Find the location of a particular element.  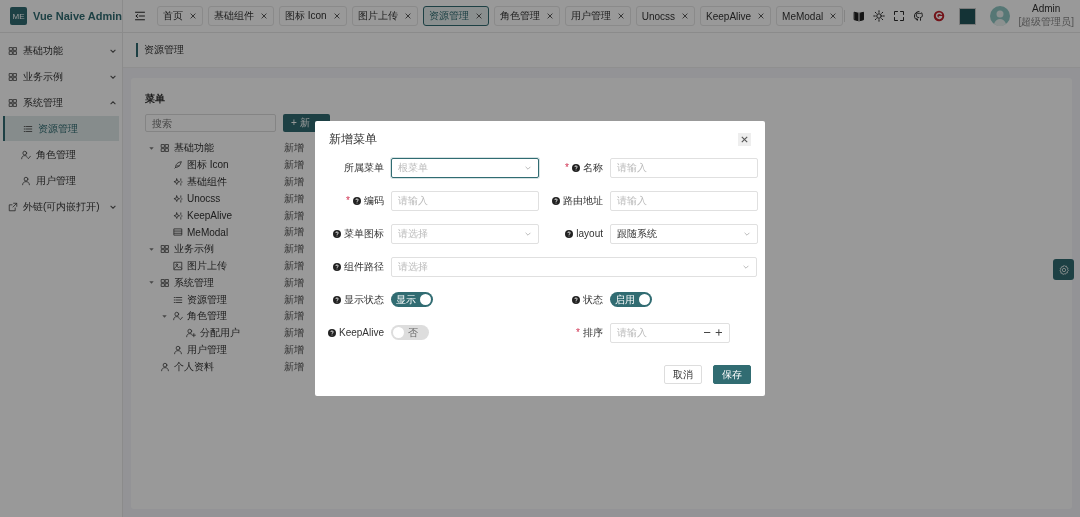

tree-item-label: MeModal is located at coordinates (208, 232).